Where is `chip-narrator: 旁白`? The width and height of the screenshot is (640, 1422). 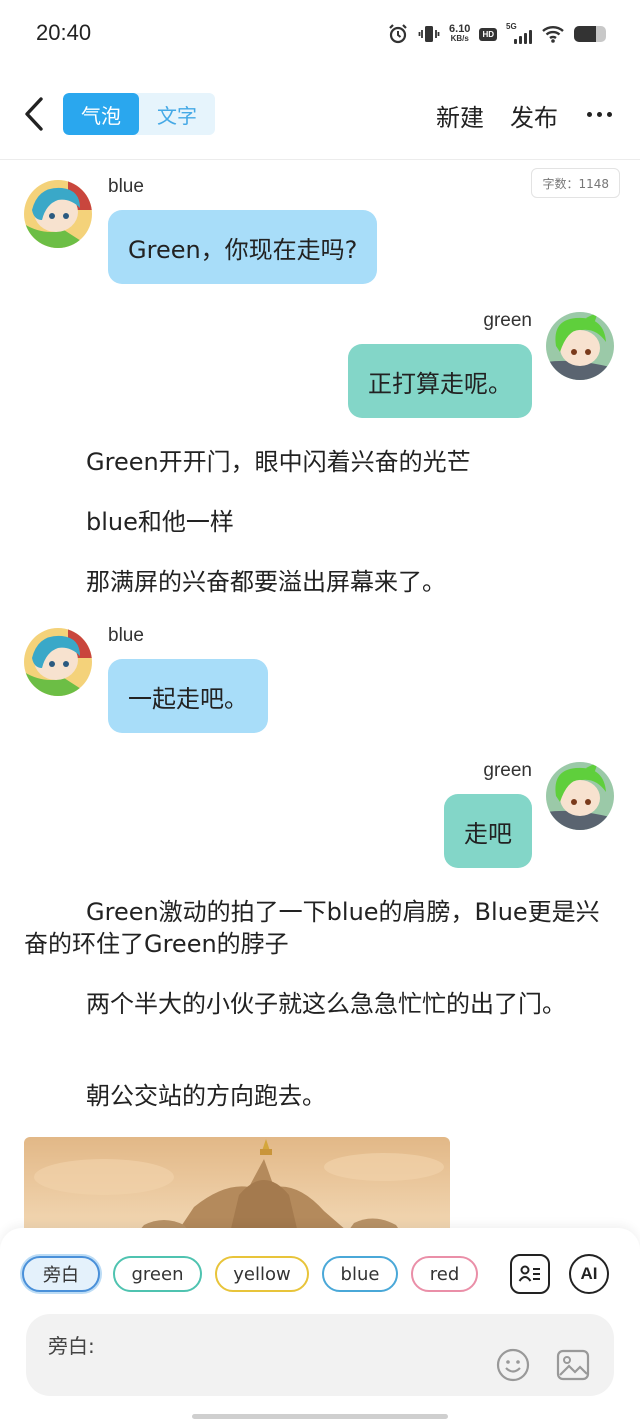
chip-narrator: 旁白 is located at coordinates (61, 1274).